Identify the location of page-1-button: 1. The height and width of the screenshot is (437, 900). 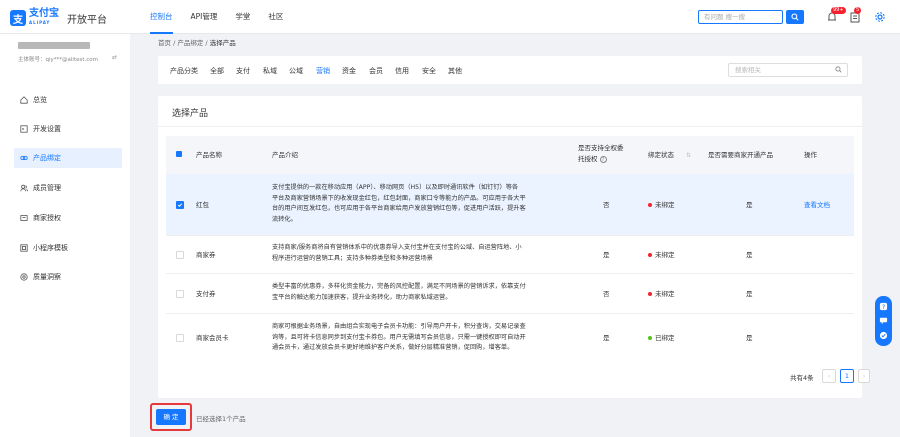
(847, 376).